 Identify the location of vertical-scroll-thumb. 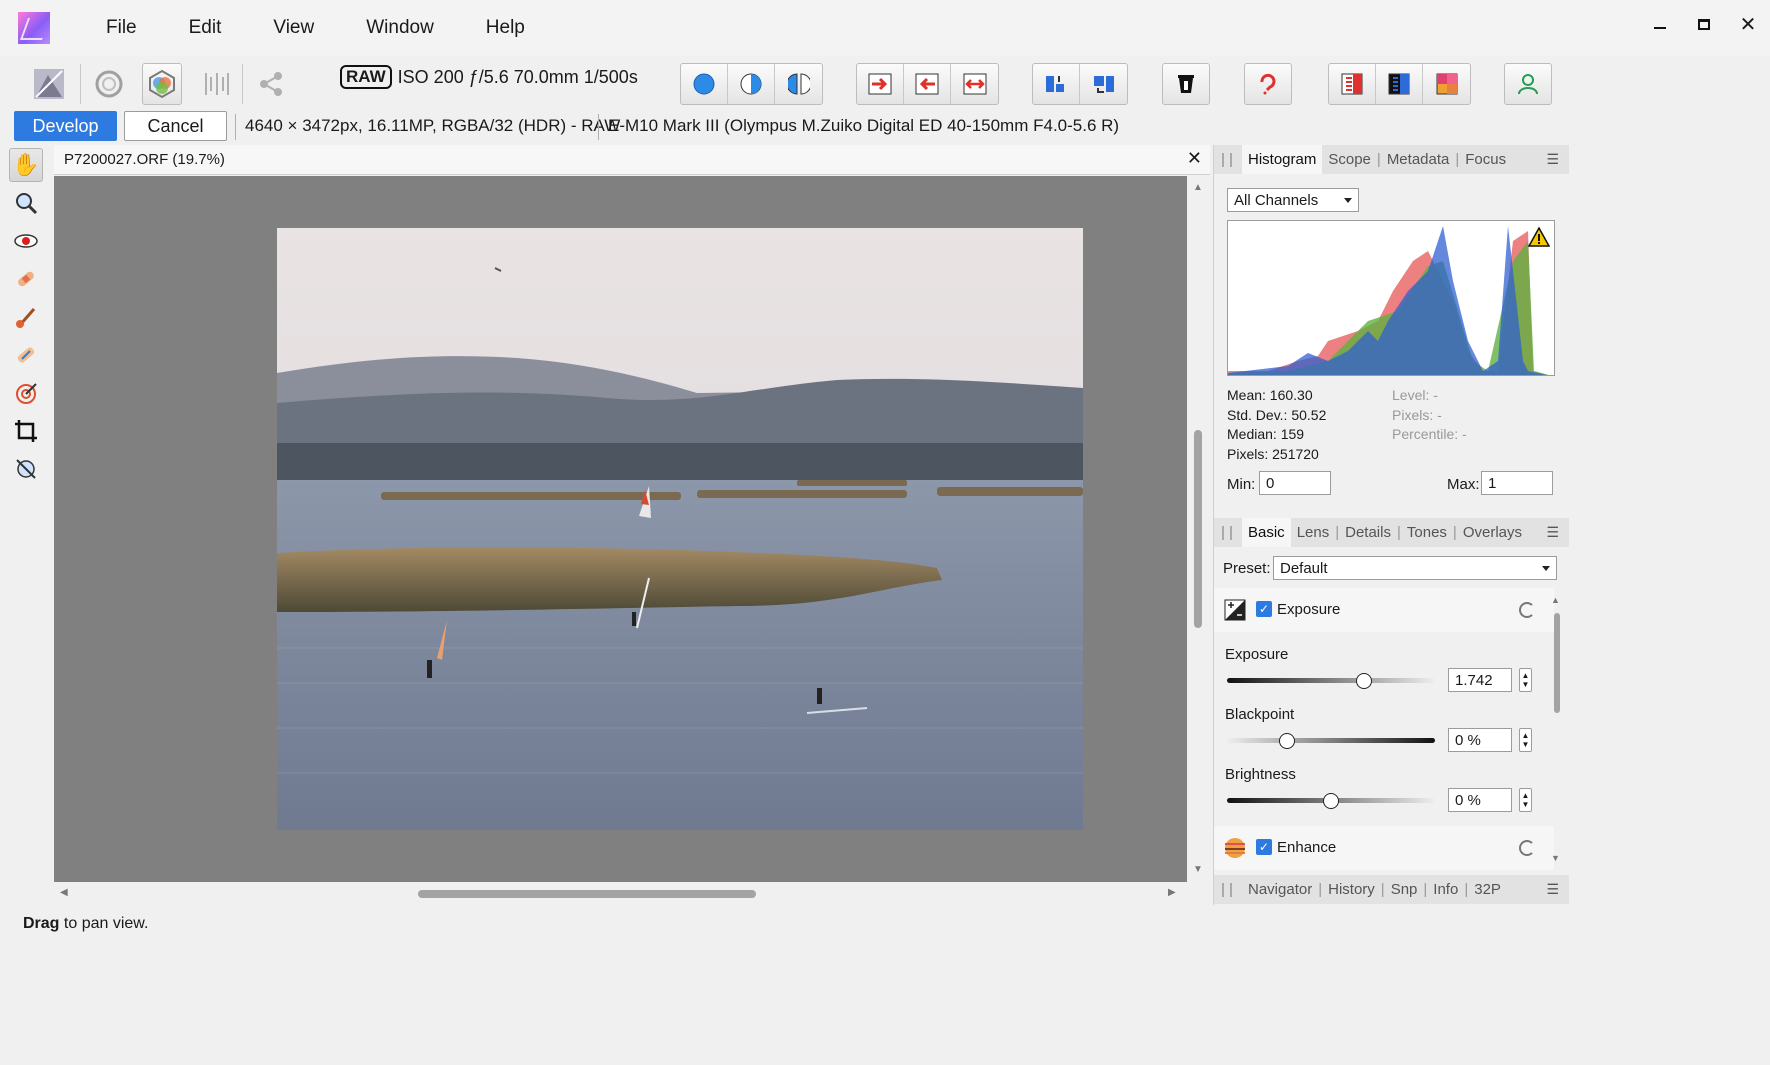
(1198, 529).